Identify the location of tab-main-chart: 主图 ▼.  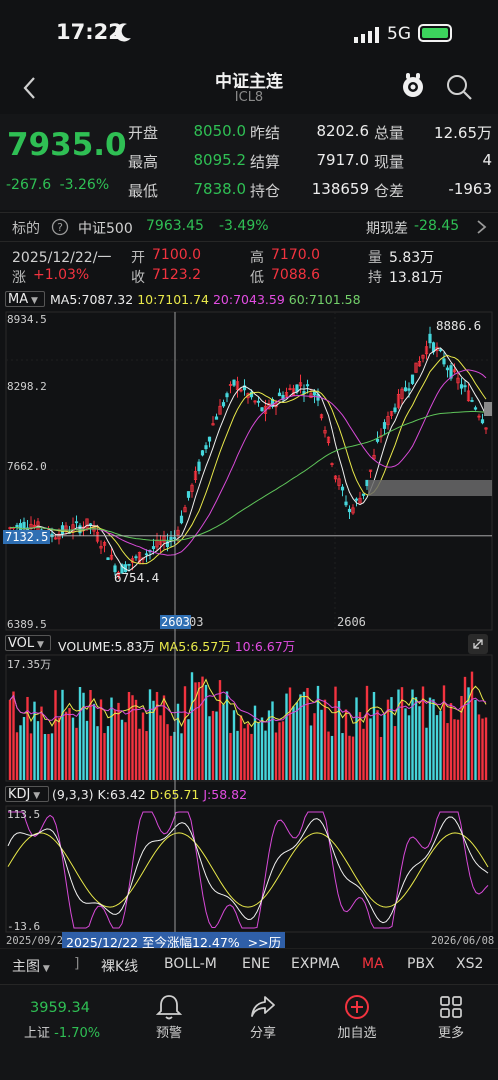
(31, 966).